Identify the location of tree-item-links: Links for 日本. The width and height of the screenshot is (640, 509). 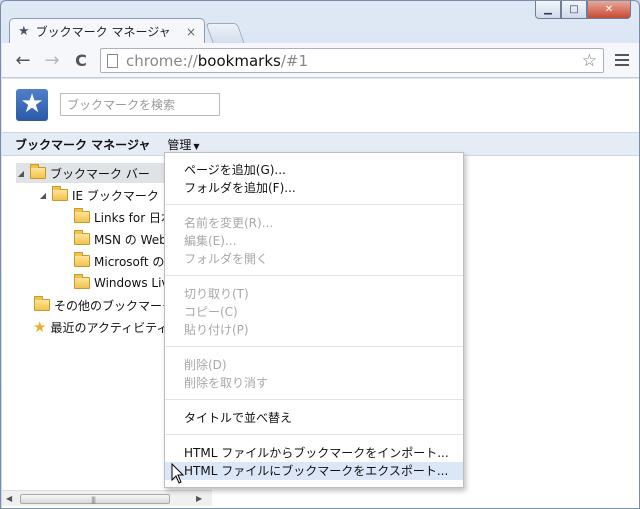
(123, 217).